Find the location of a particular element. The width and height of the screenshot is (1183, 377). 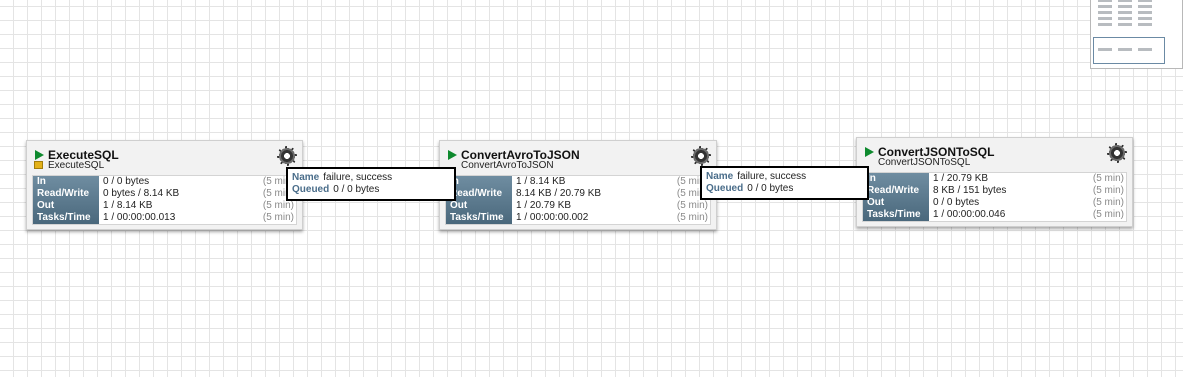

stats-row-read-write: Read/Write 8.14 KB / 20.79 KB (5 min) is located at coordinates (578, 194).